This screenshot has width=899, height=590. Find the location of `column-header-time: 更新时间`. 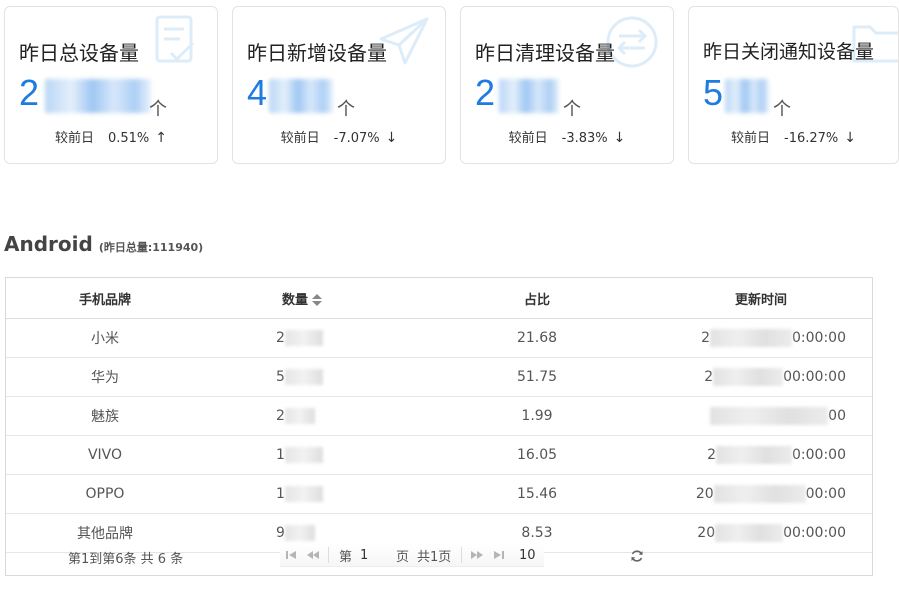

column-header-time: 更新时间 is located at coordinates (761, 298).